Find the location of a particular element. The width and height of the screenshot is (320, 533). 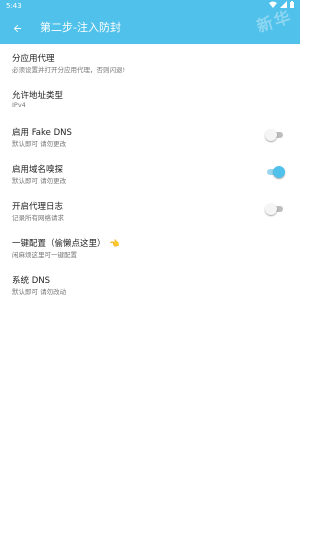

setting-title: 系统 DNS is located at coordinates (31, 281).